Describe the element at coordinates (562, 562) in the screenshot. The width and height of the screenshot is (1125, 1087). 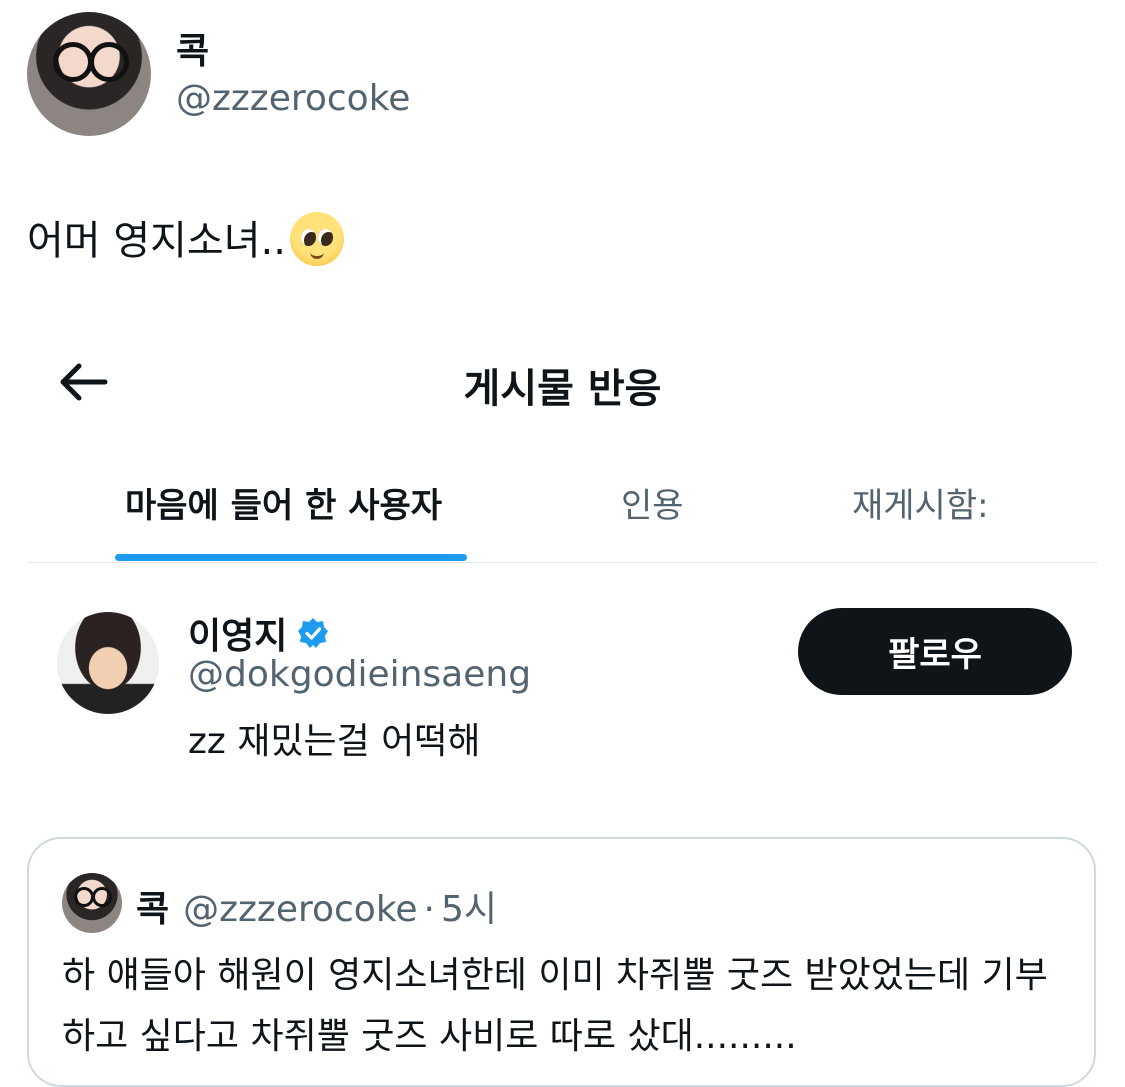
I see `divider` at that location.